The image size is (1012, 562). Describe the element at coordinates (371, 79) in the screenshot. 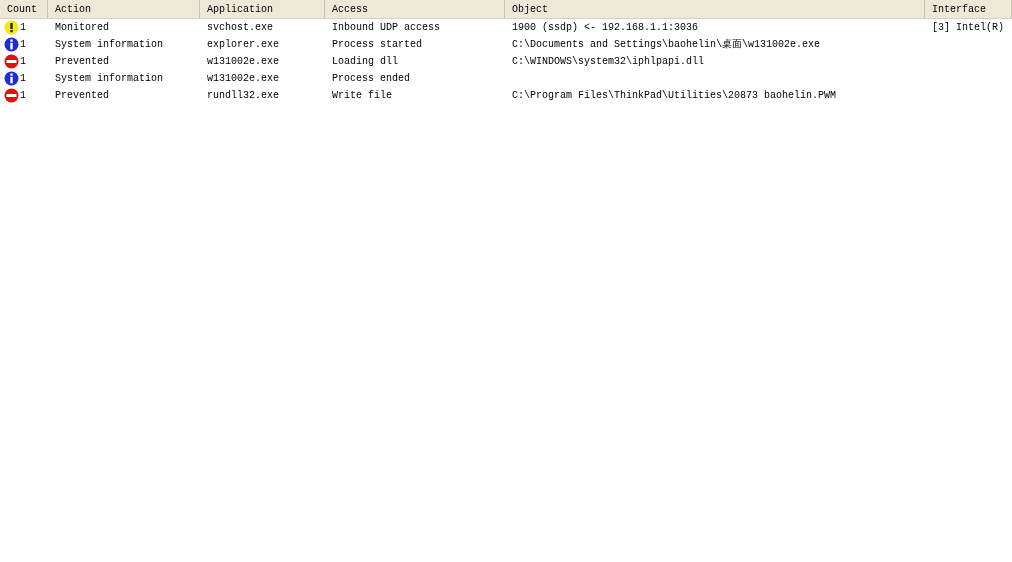

I see `table-cell-text: Process ended` at that location.